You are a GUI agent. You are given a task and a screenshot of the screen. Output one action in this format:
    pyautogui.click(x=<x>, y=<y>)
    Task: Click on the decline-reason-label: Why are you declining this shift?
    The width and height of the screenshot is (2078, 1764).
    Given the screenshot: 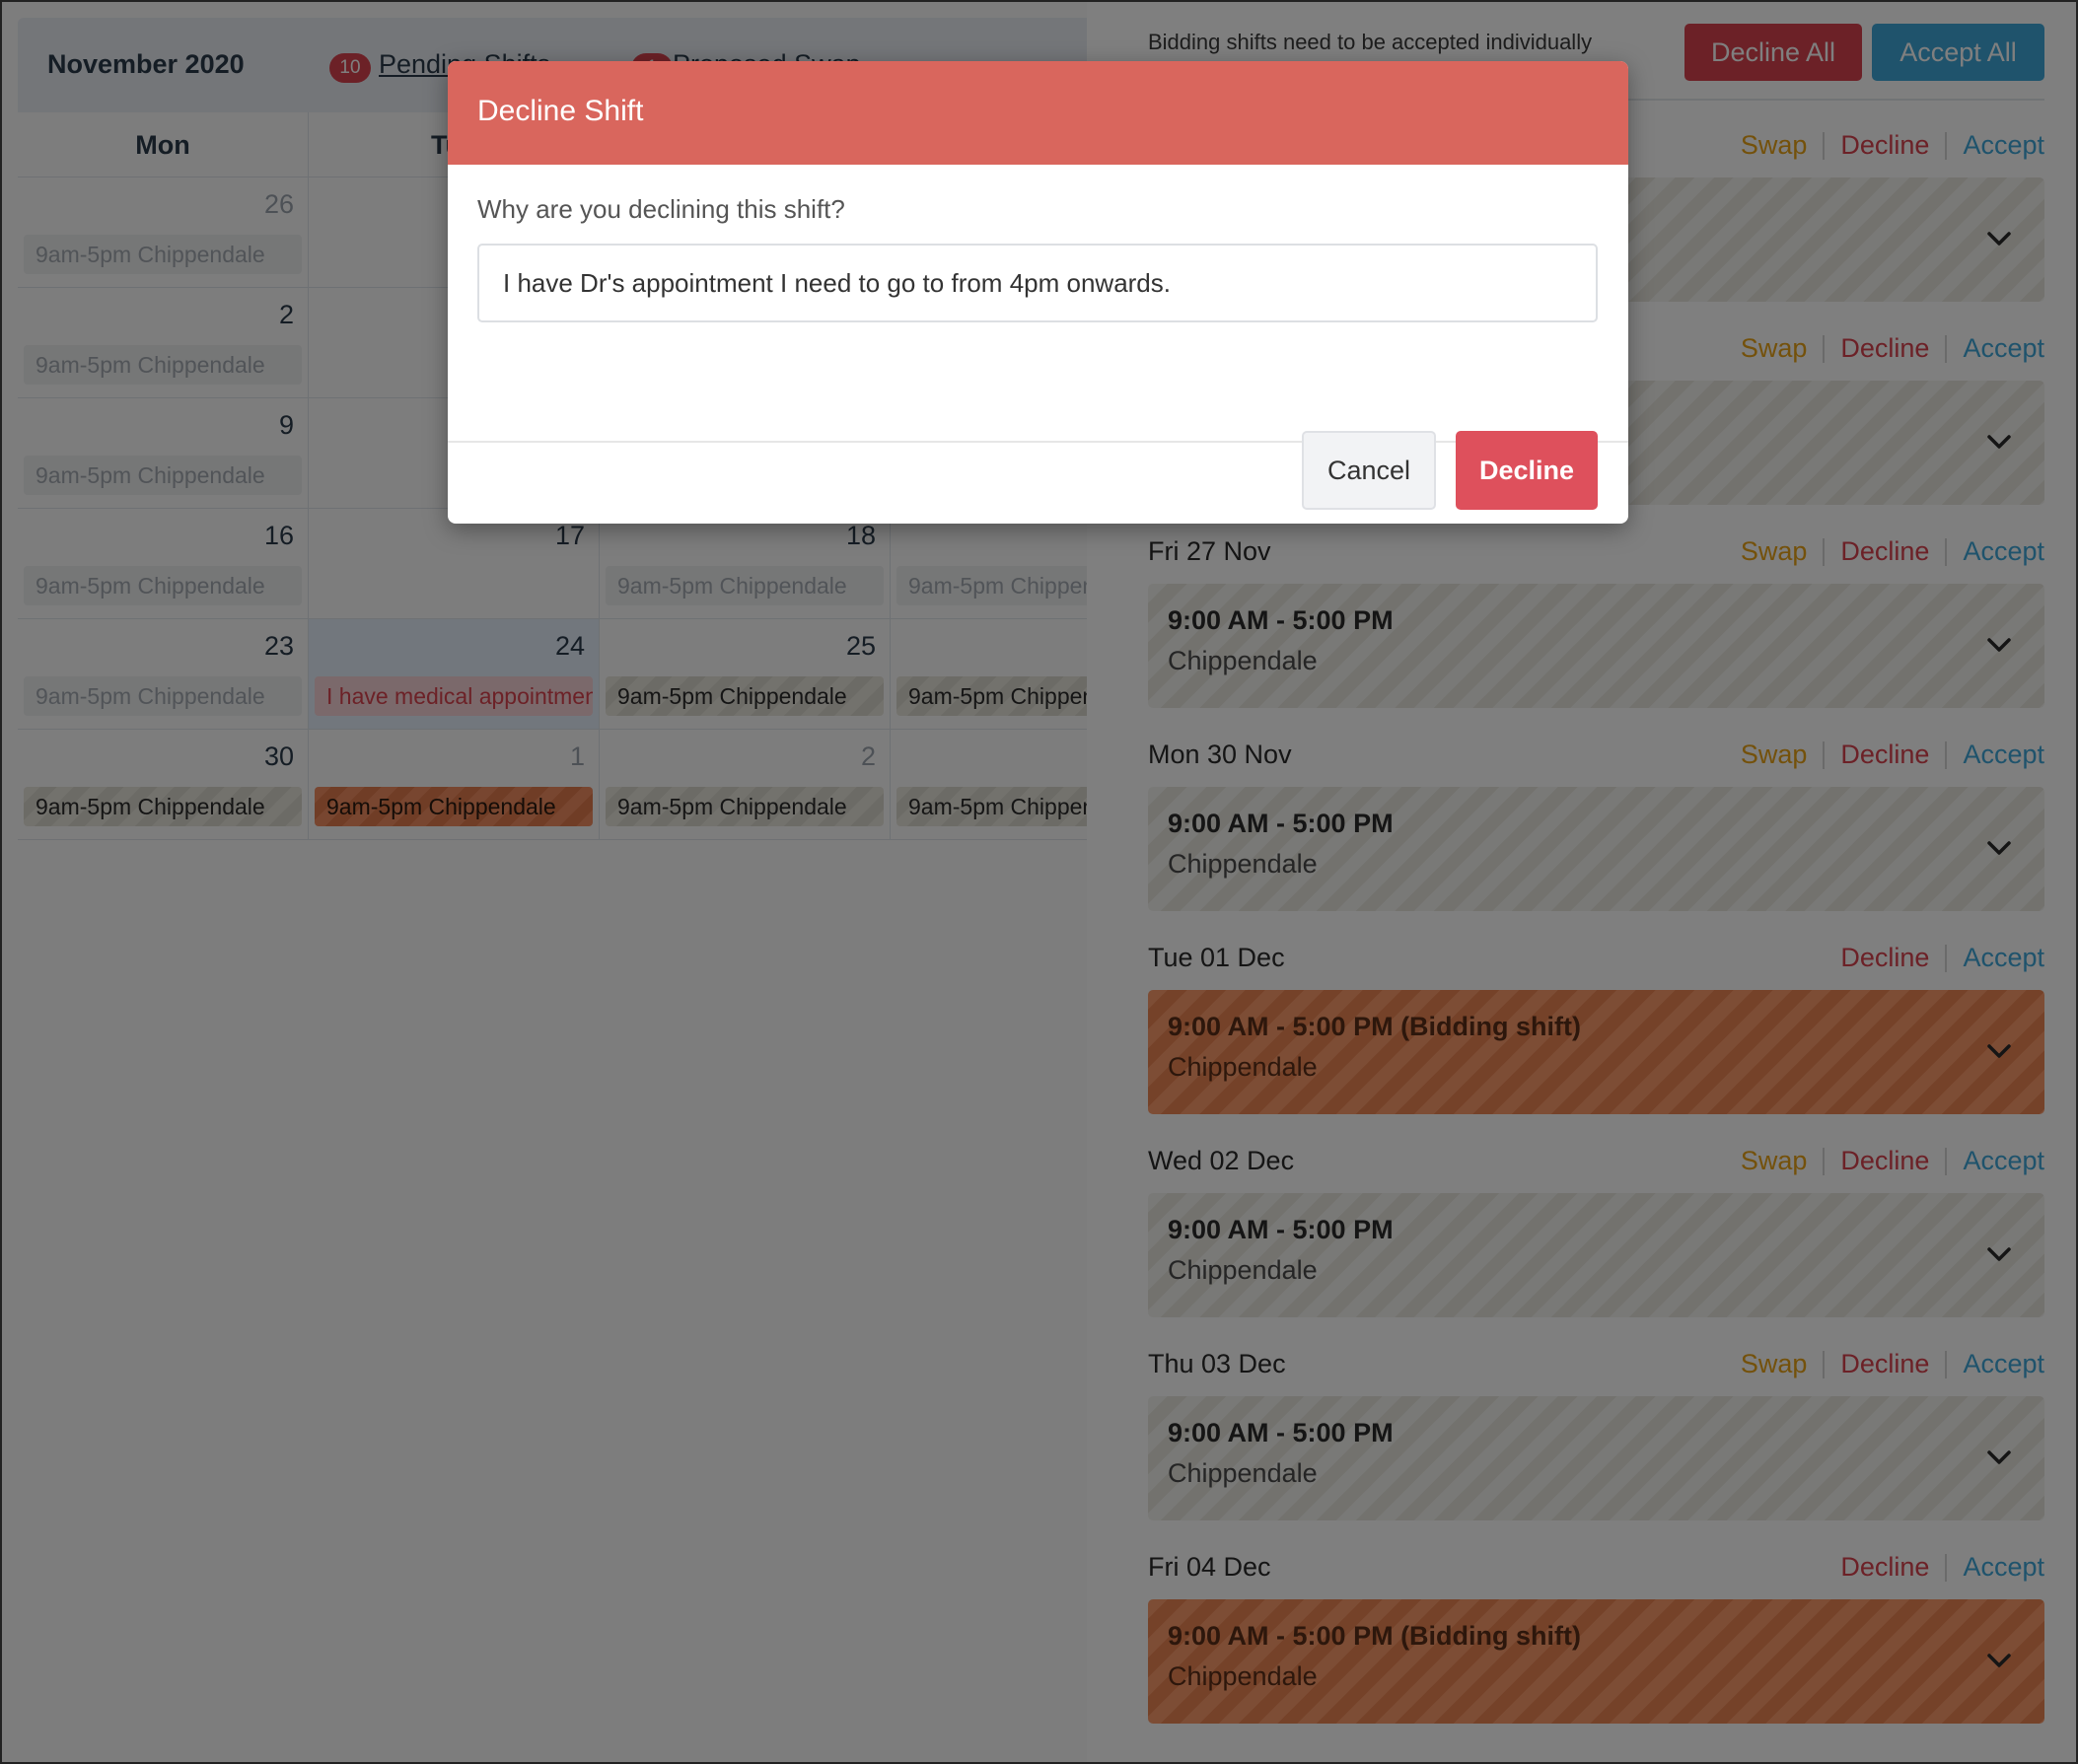 What is the action you would take?
    pyautogui.click(x=661, y=209)
    